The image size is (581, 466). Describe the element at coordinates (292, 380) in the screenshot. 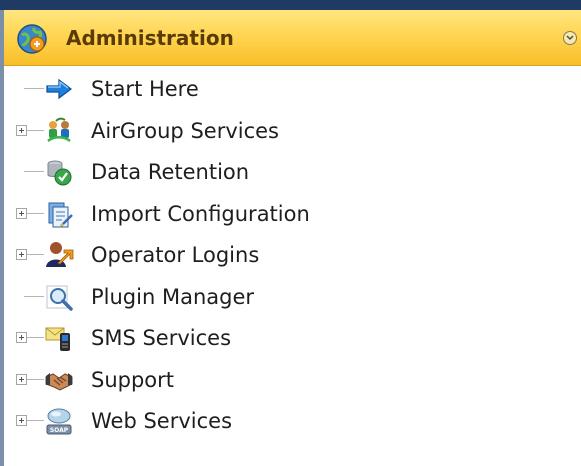

I see `tree-item-support: Support` at that location.